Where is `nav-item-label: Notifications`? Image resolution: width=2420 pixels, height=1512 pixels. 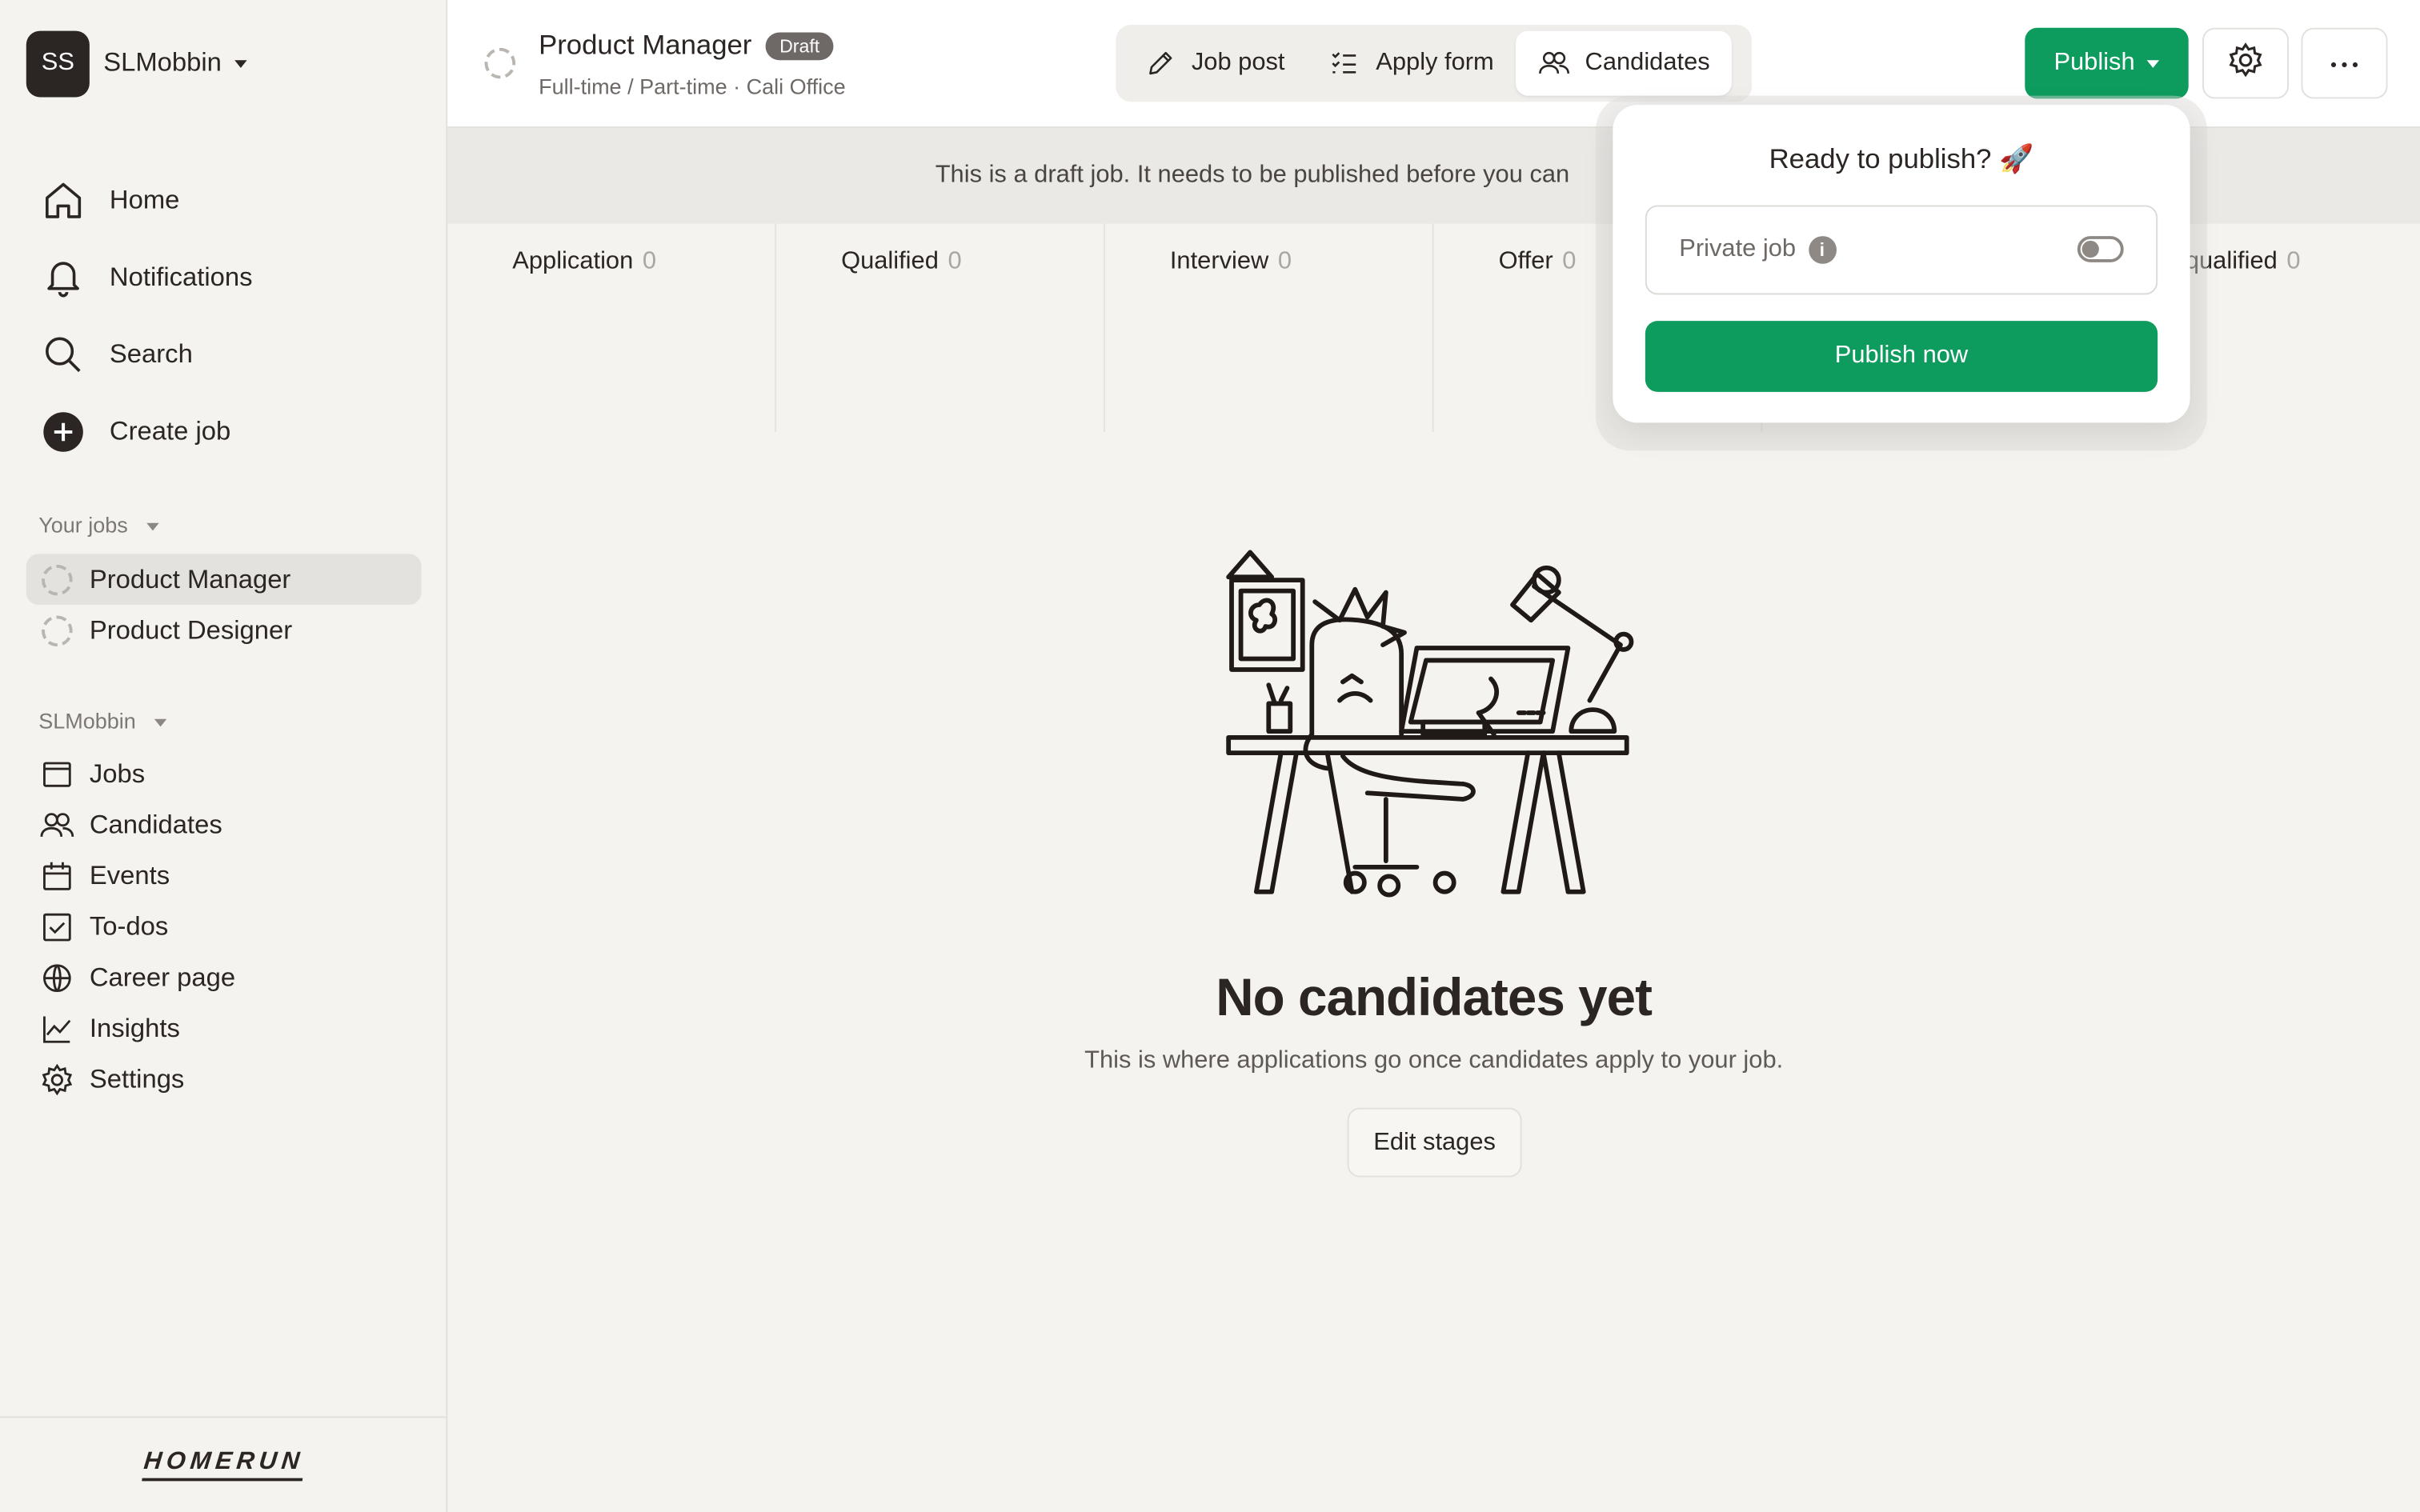
nav-item-label: Notifications is located at coordinates (181, 277).